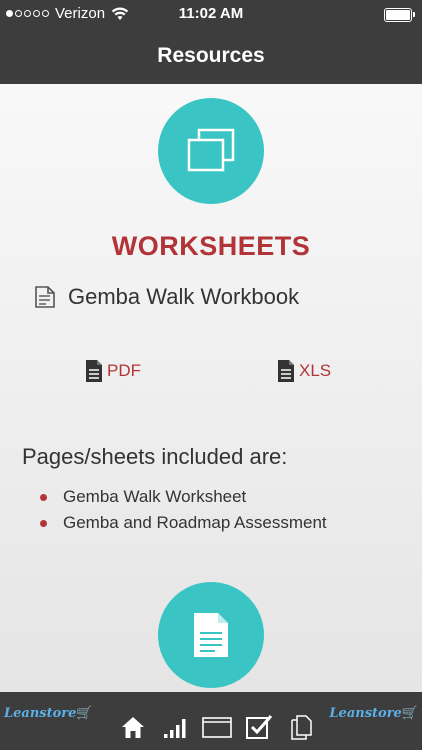 The width and height of the screenshot is (422, 750). I want to click on document-outline-icon, so click(45, 297).